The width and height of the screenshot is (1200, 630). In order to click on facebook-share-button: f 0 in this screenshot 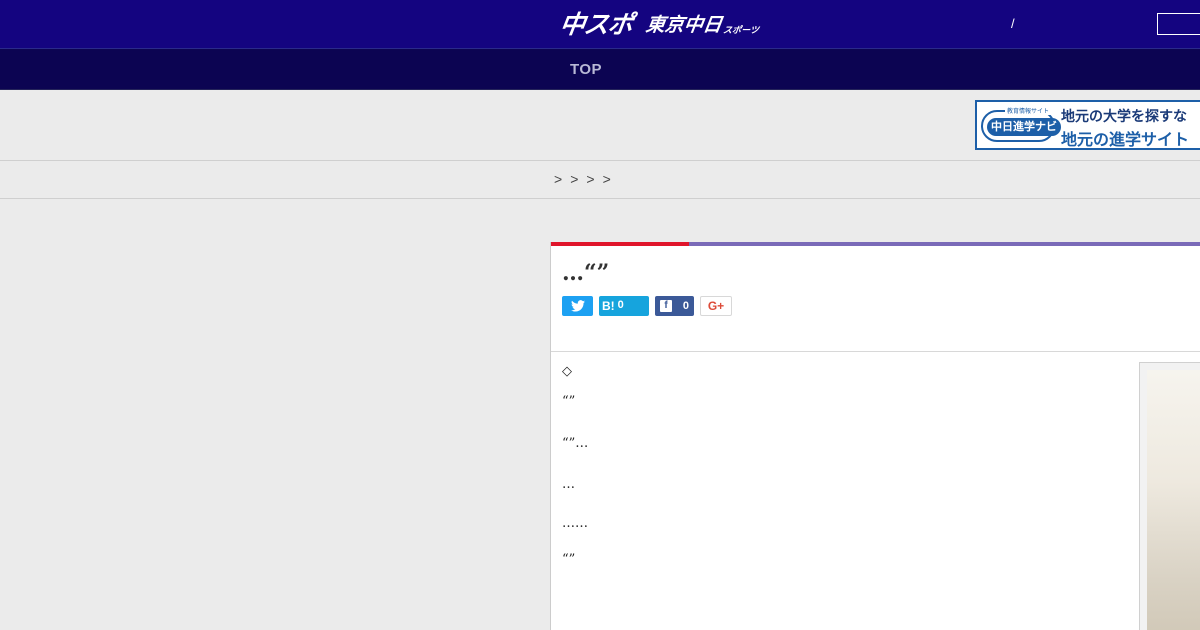, I will do `click(674, 306)`.